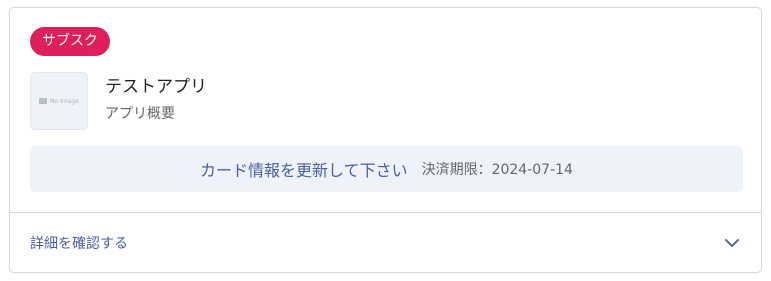  What do you see at coordinates (156, 87) in the screenshot?
I see `app-name: テストアプリ` at bounding box center [156, 87].